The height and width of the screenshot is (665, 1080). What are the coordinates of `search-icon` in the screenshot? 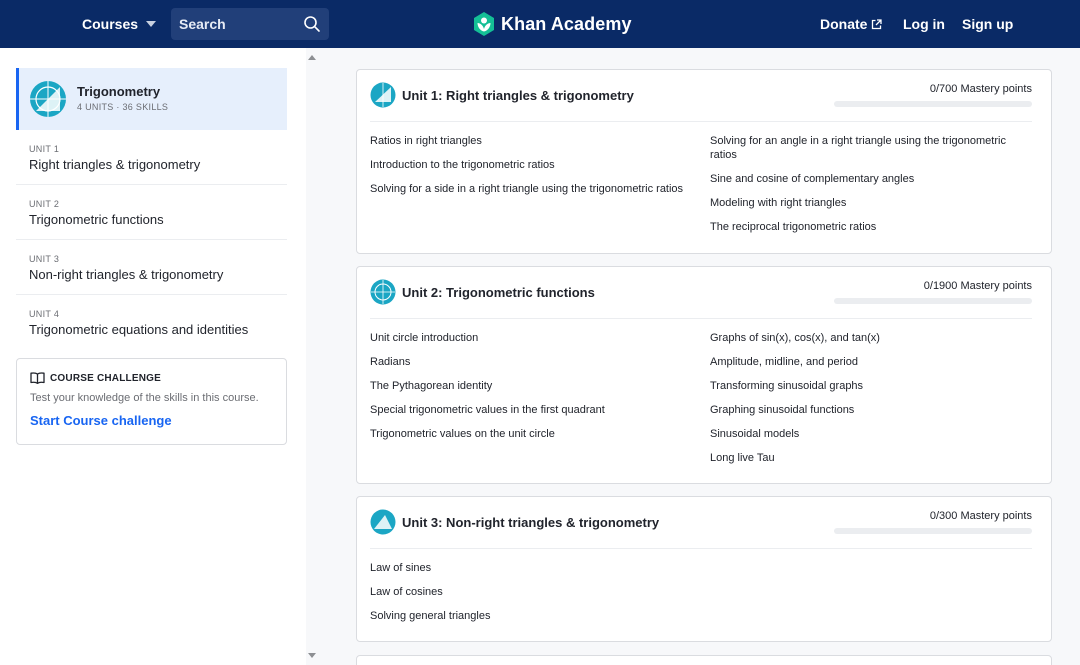 It's located at (312, 24).